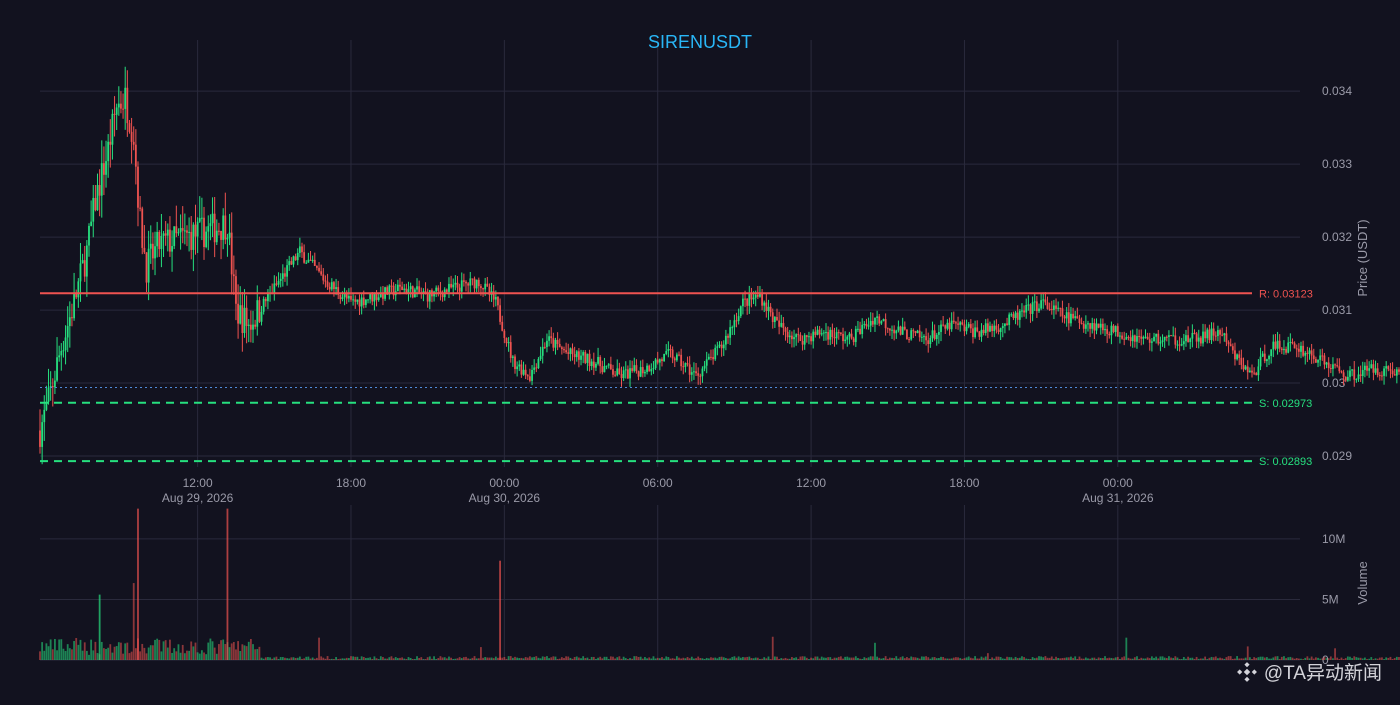 Image resolution: width=1400 pixels, height=705 pixels. Describe the element at coordinates (1286, 294) in the screenshot. I see `resistance-label: R: 0.03123` at that location.